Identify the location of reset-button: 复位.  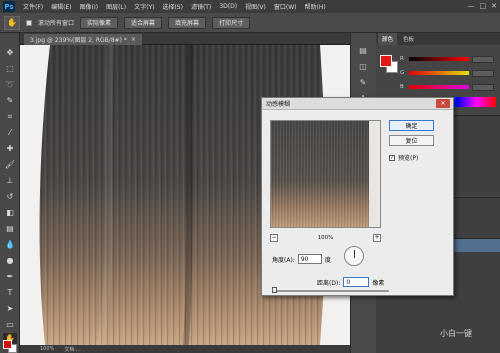
(411, 140).